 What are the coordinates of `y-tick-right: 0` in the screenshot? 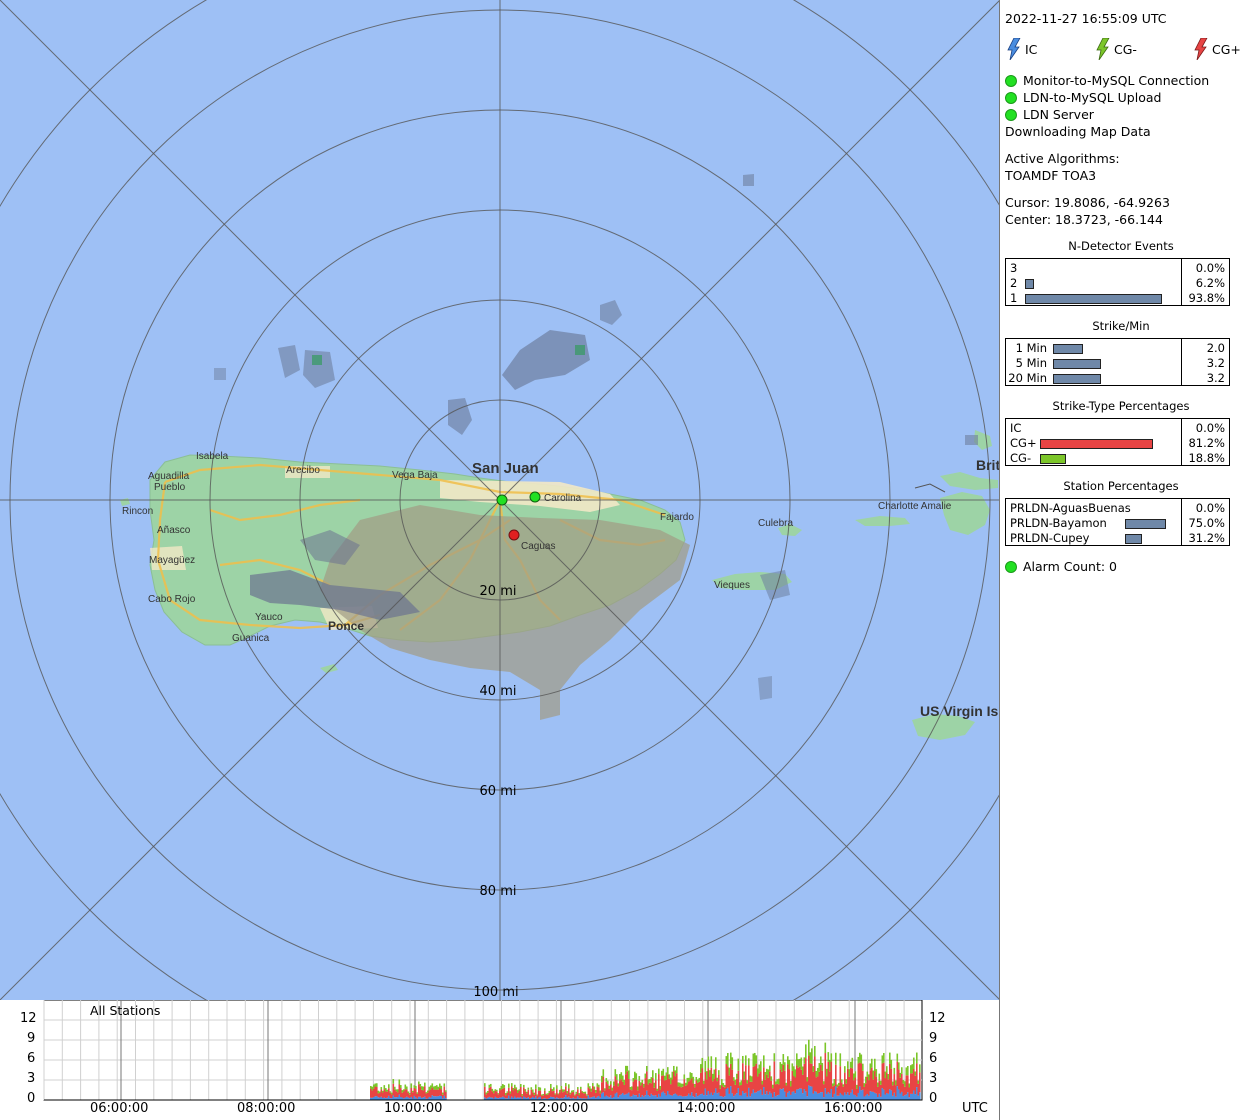 It's located at (933, 1098).